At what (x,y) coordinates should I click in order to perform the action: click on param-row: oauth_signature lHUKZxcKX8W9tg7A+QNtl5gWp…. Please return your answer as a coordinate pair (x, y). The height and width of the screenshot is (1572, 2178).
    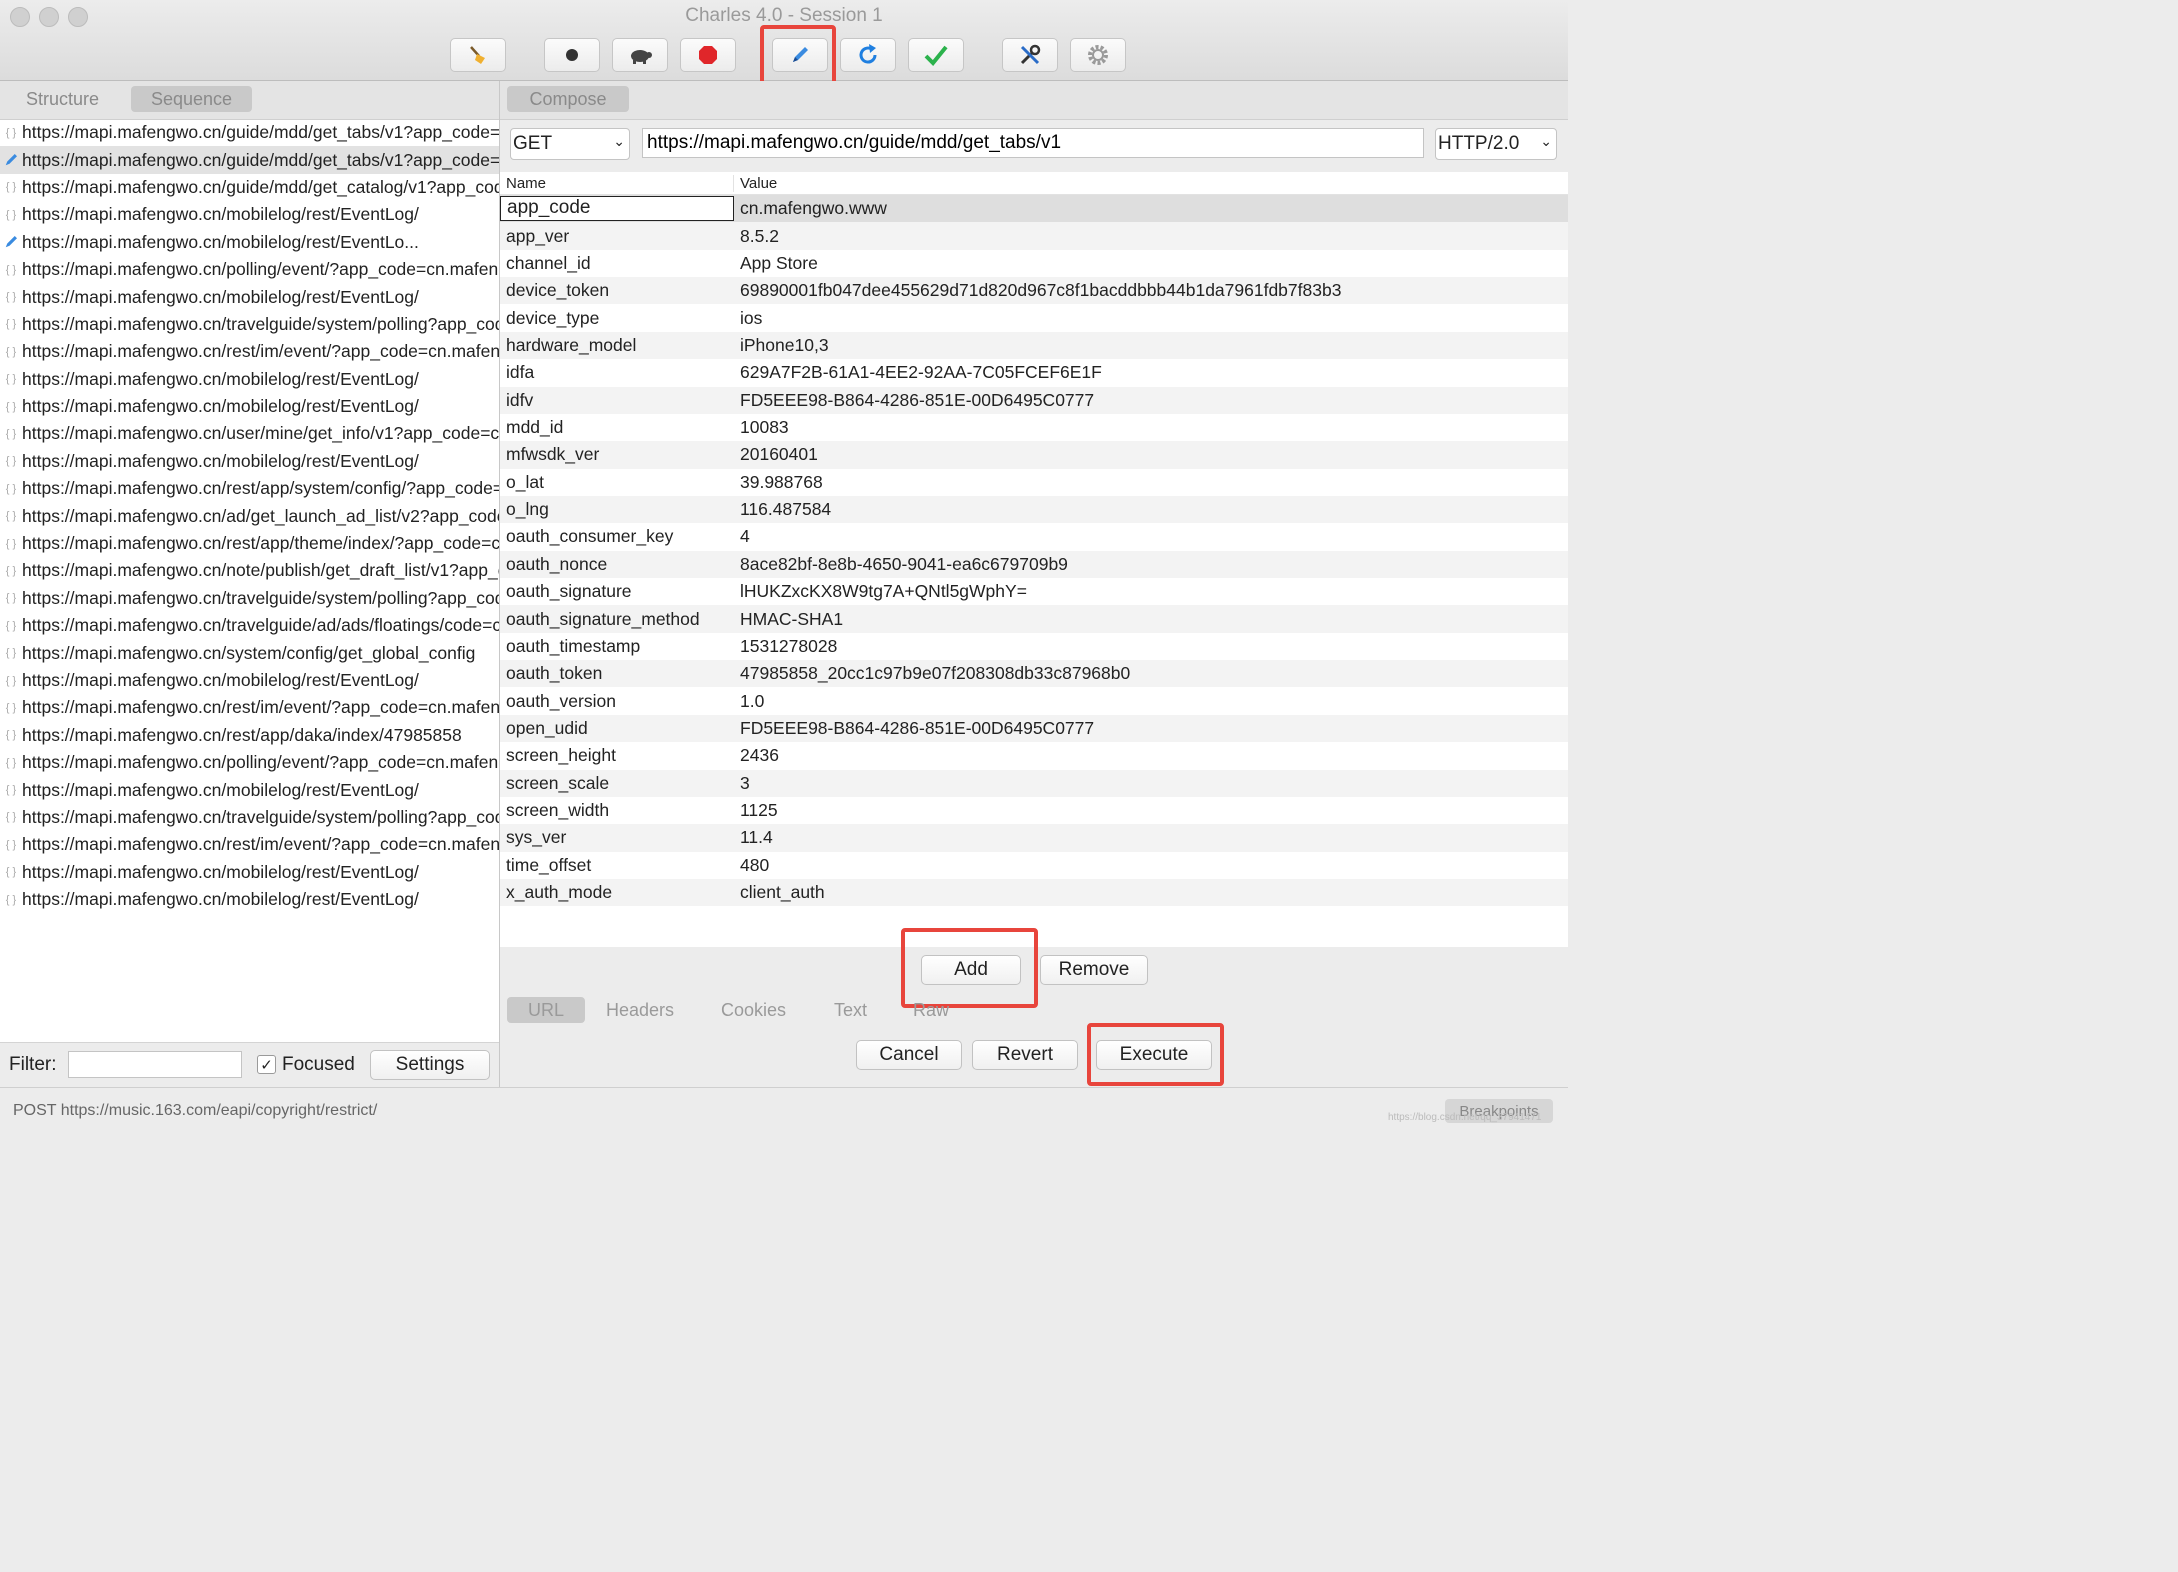
    Looking at the image, I should click on (1034, 591).